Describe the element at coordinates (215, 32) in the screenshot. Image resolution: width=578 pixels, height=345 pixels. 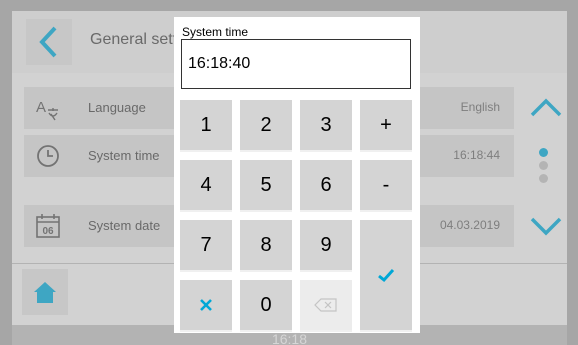
I see `dialog-title: System time` at that location.